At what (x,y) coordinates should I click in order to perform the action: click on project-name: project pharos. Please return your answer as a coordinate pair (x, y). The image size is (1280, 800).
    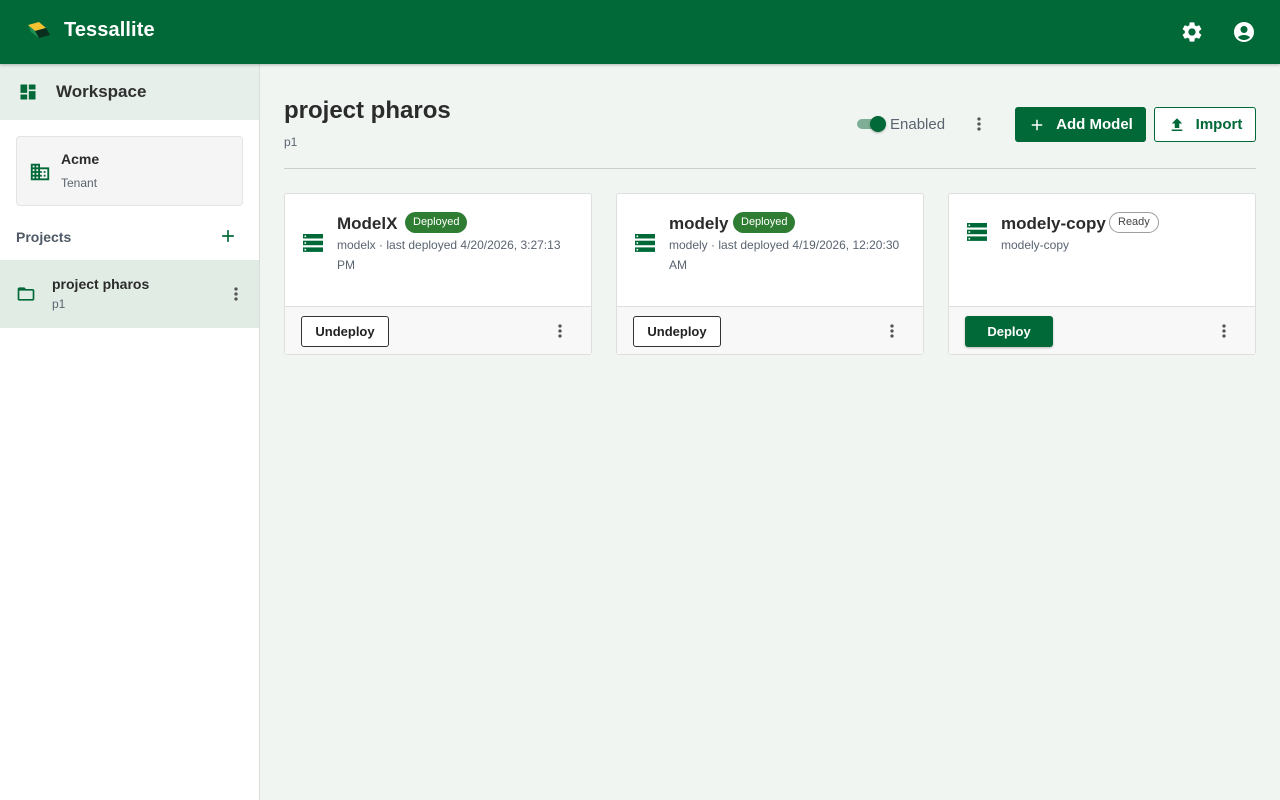
    Looking at the image, I should click on (101, 284).